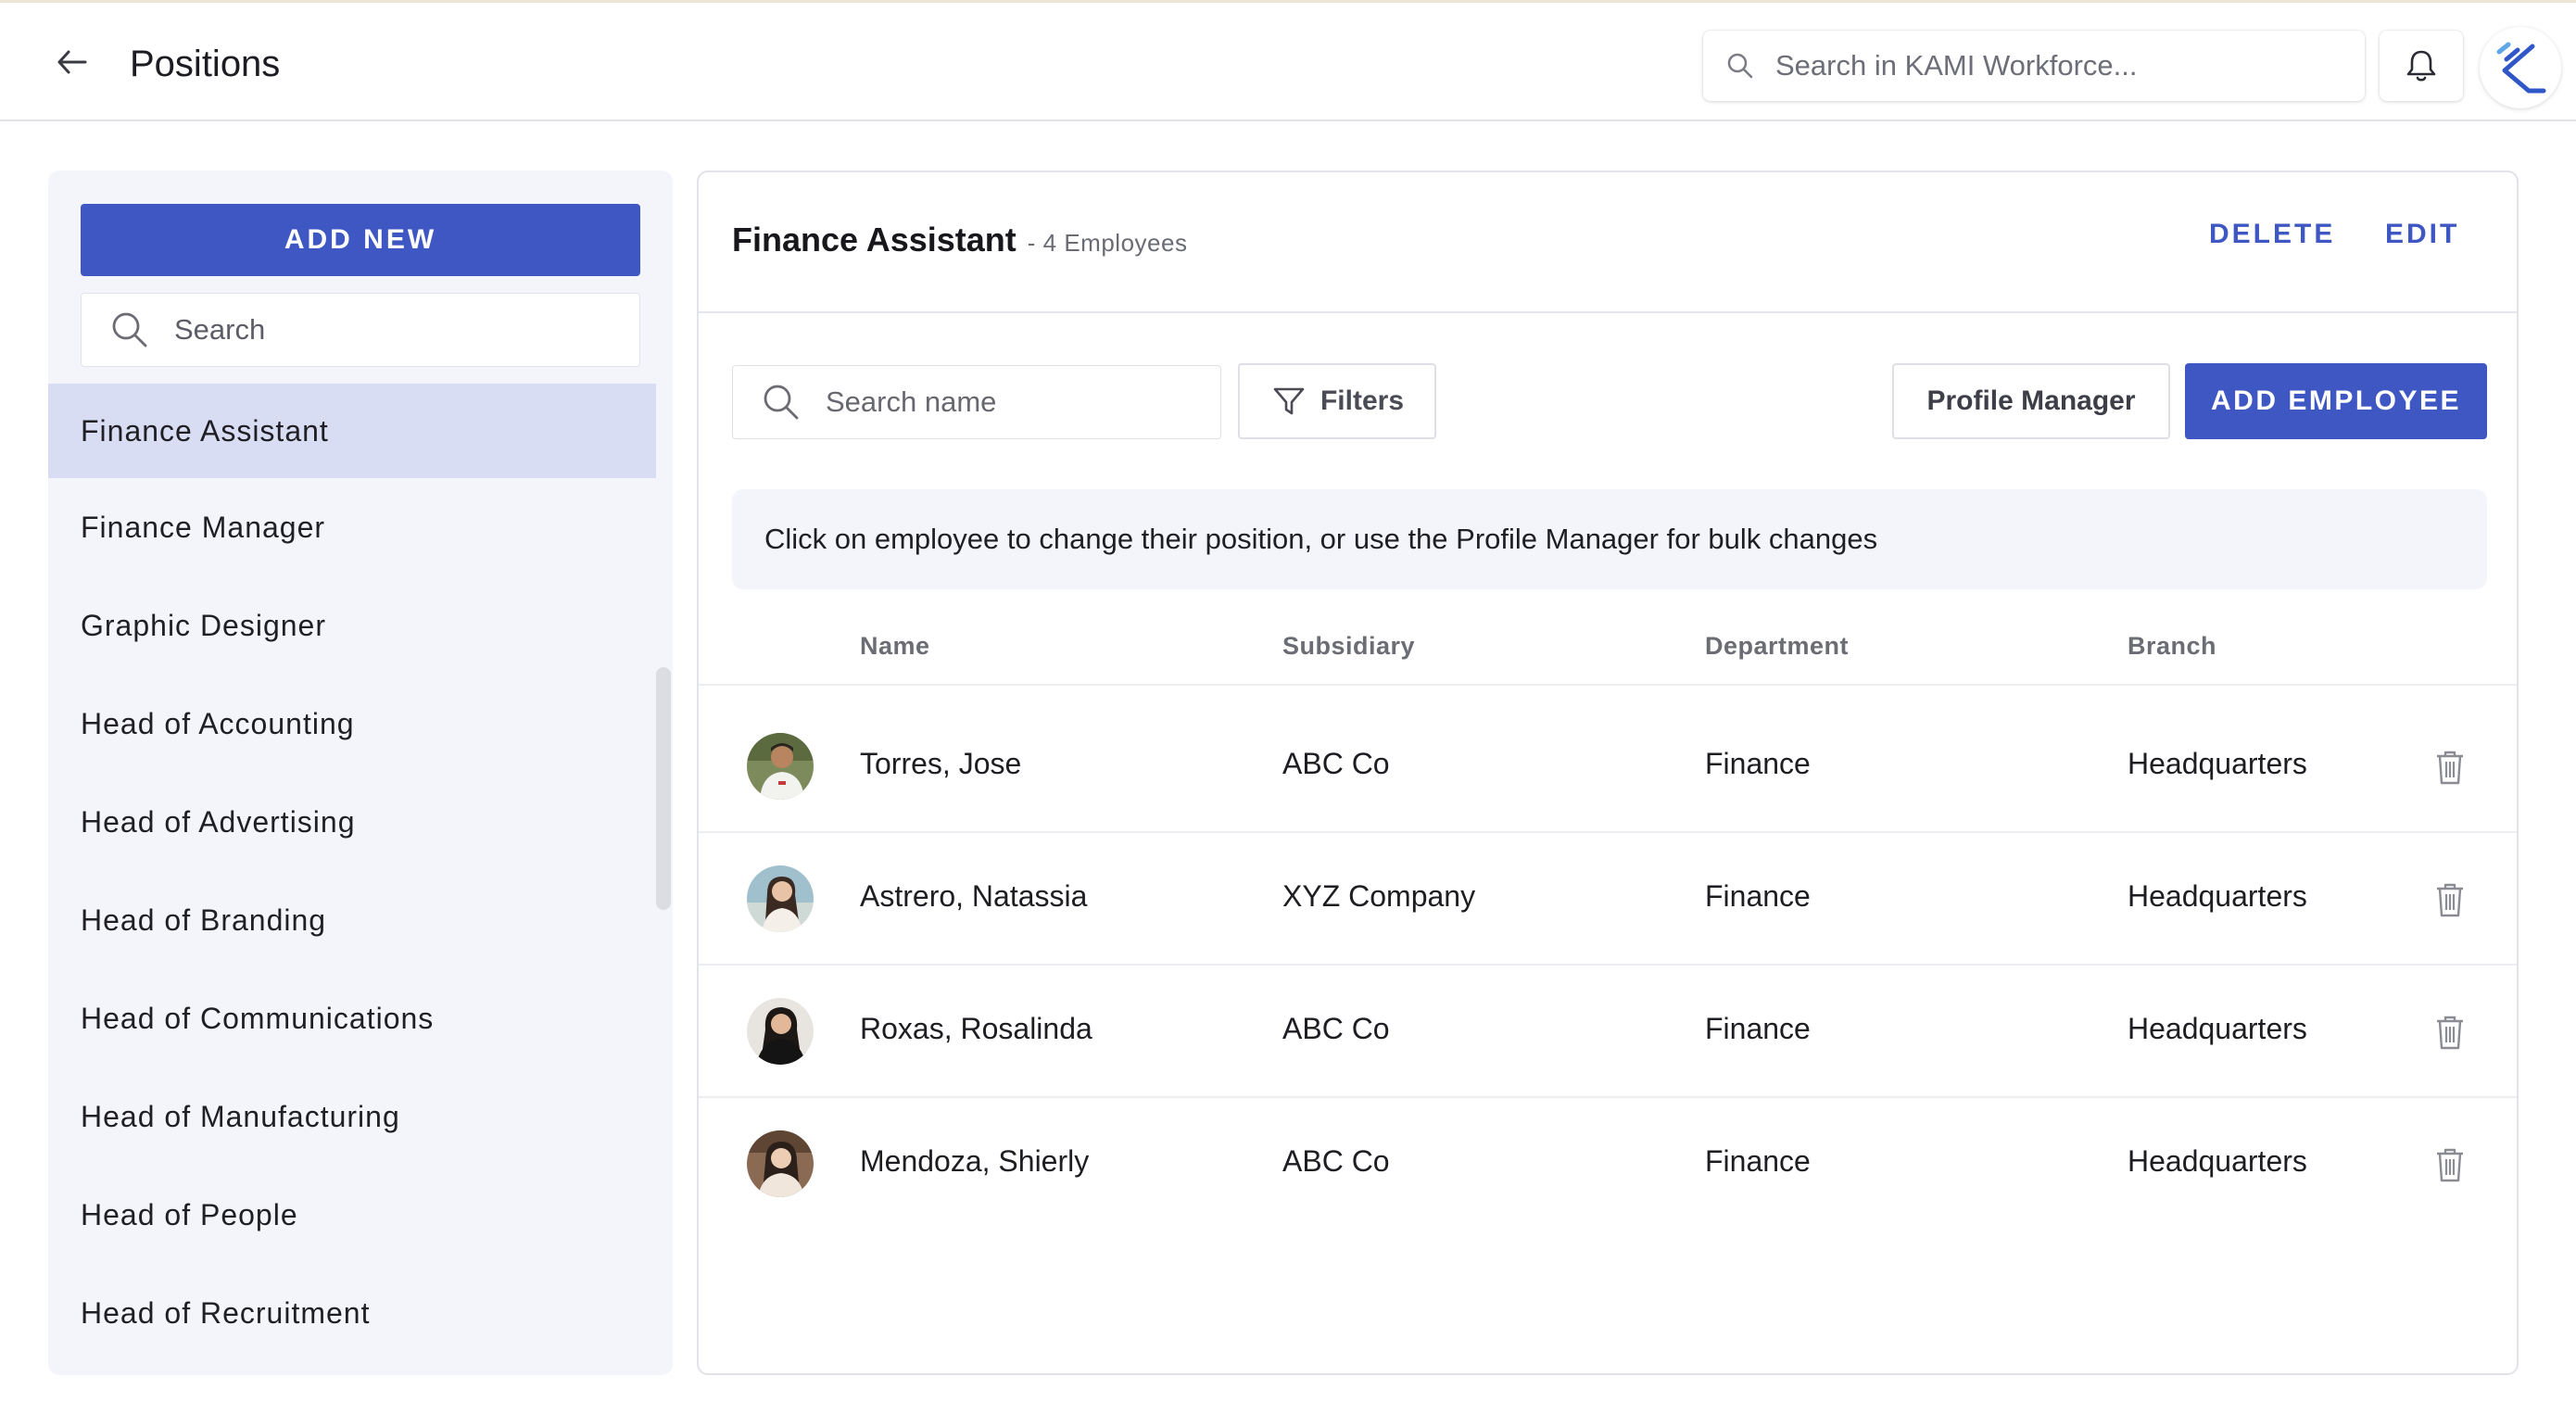  What do you see at coordinates (1348, 646) in the screenshot?
I see `column-header-subsidiary: Subsidiary` at bounding box center [1348, 646].